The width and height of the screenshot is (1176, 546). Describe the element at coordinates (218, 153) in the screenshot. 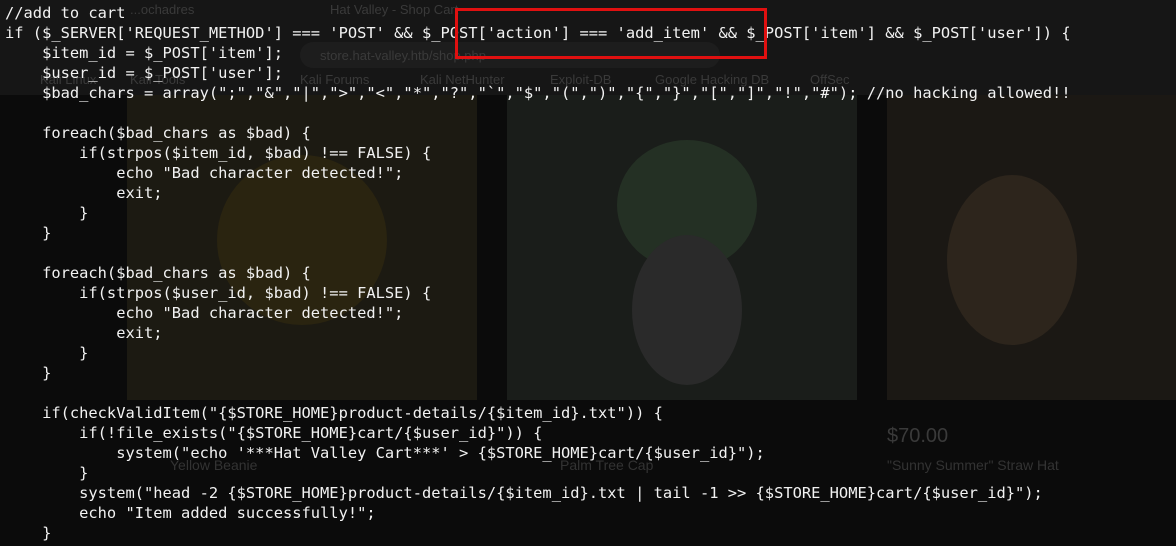

I see `code-line: if(strpos($item_id, $bad) !== FALSE) {` at that location.